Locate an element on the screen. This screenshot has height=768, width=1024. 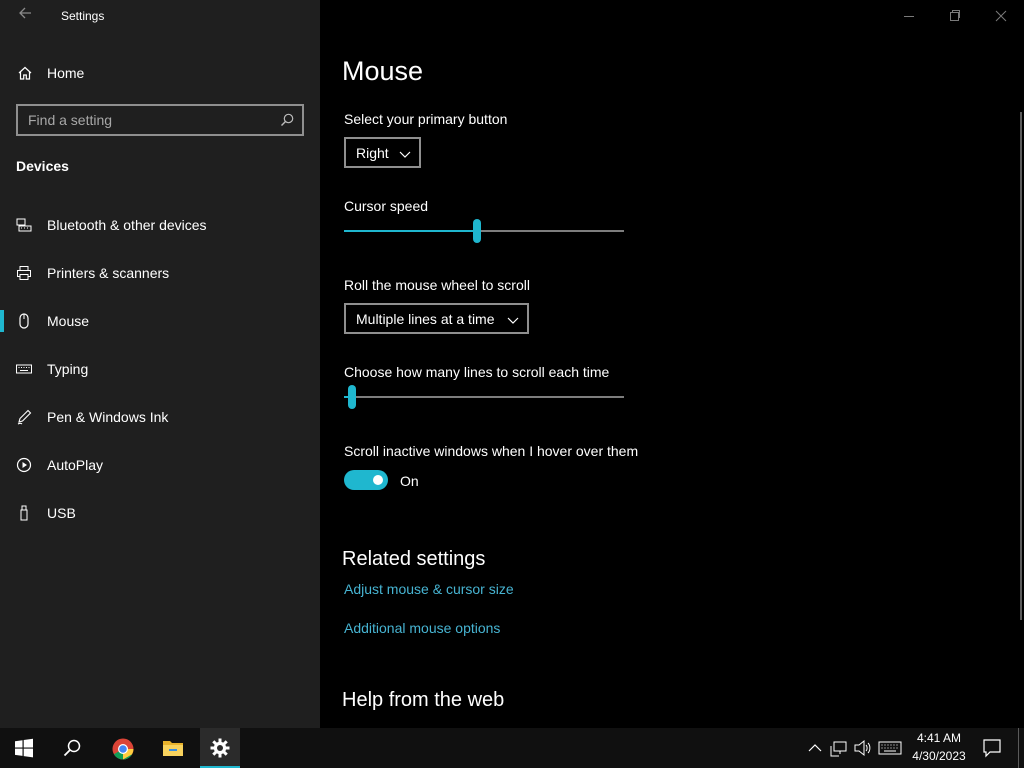
sidebar-item-printers: Printers & scanners is located at coordinates (160, 273).